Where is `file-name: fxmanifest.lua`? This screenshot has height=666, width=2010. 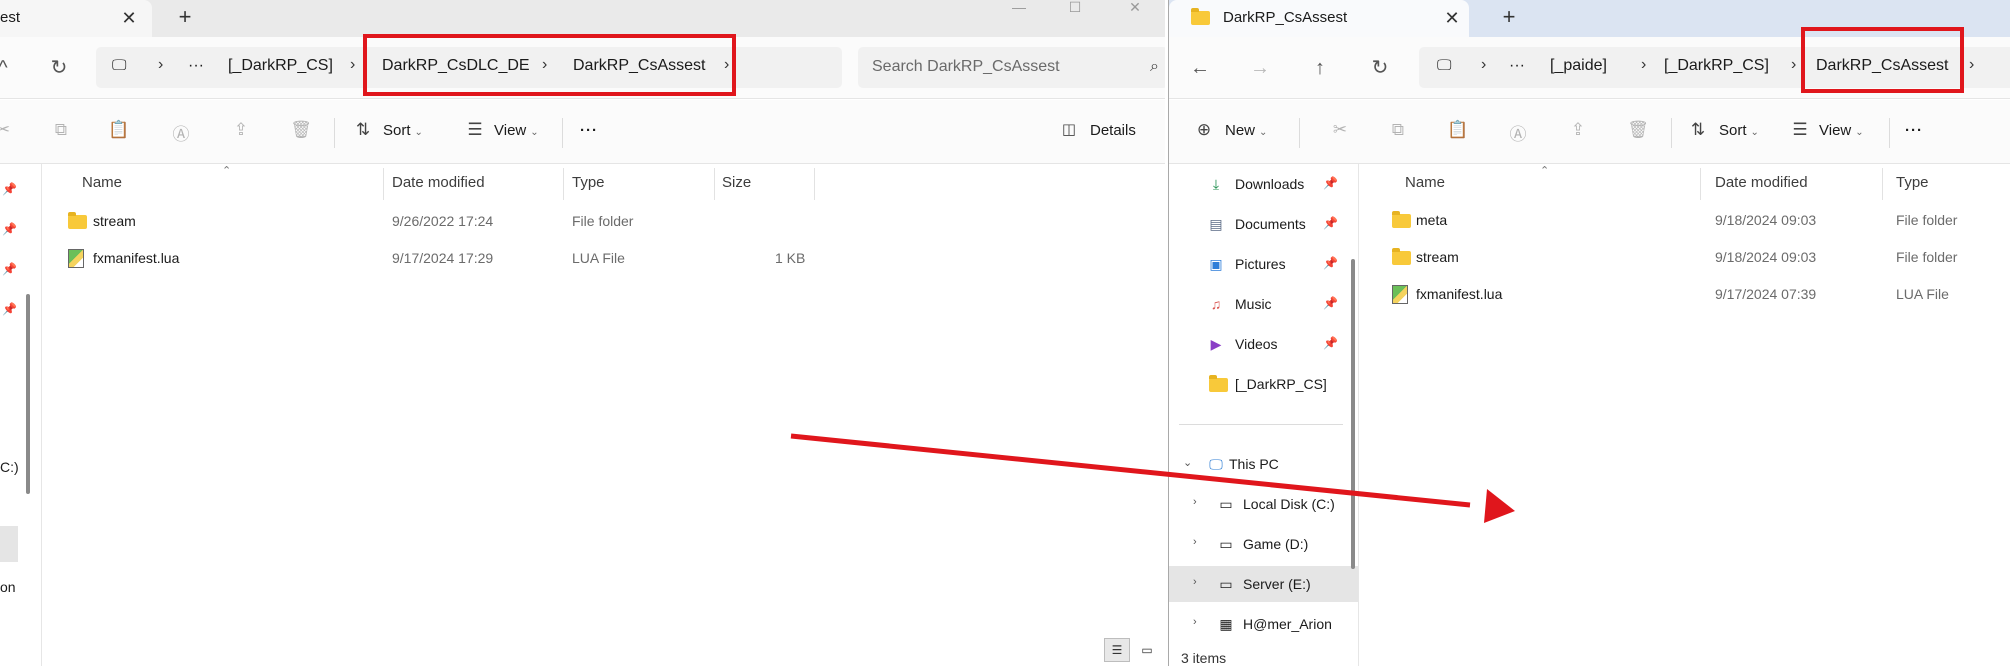 file-name: fxmanifest.lua is located at coordinates (1459, 294).